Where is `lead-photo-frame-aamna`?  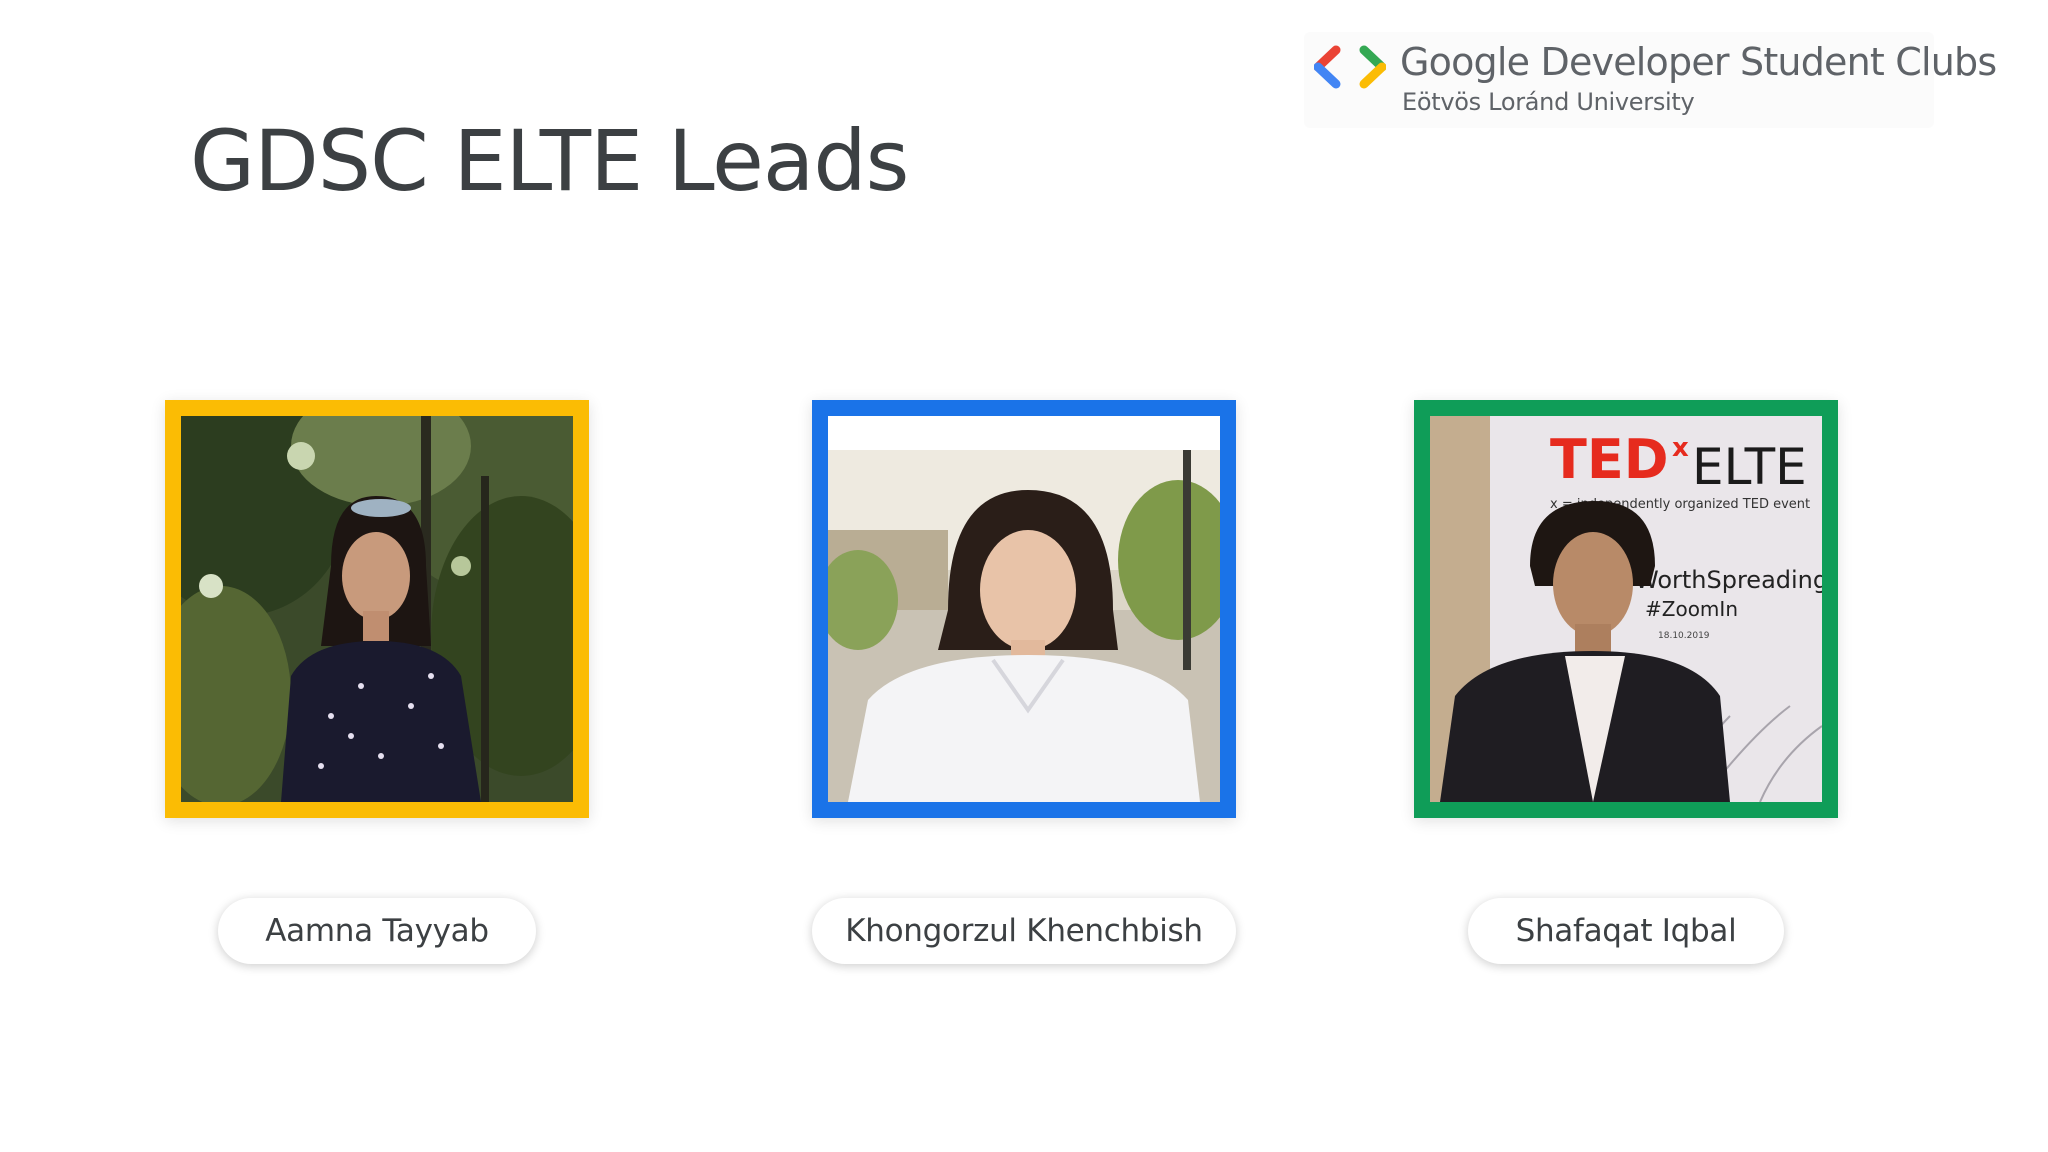 lead-photo-frame-aamna is located at coordinates (377, 609).